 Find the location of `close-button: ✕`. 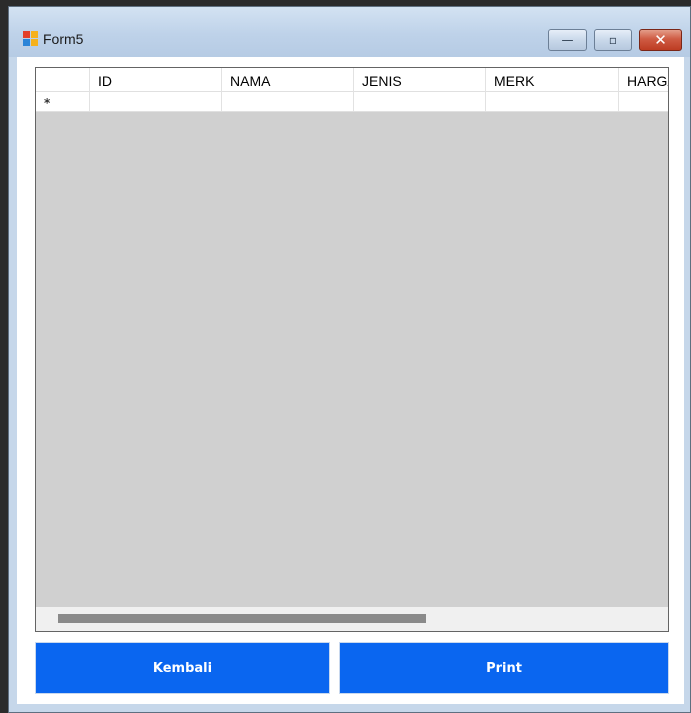

close-button: ✕ is located at coordinates (660, 40).